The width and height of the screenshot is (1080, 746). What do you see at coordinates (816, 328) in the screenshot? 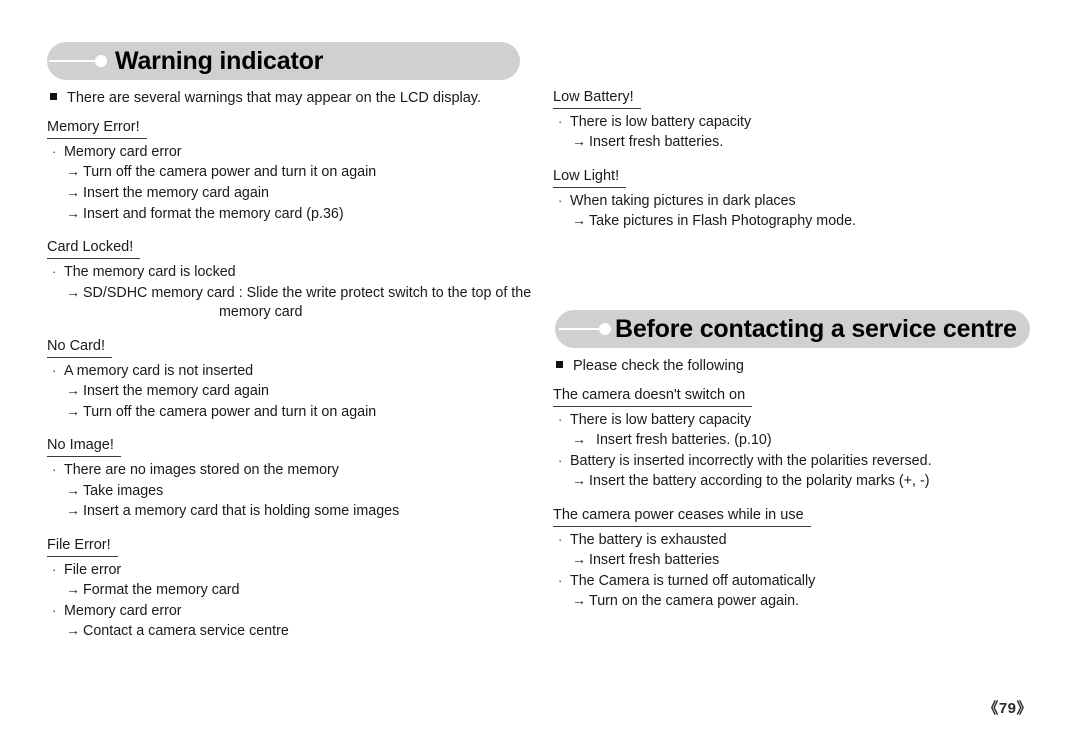
I see `section-title-service-centre: Before contacting a service centre` at bounding box center [816, 328].